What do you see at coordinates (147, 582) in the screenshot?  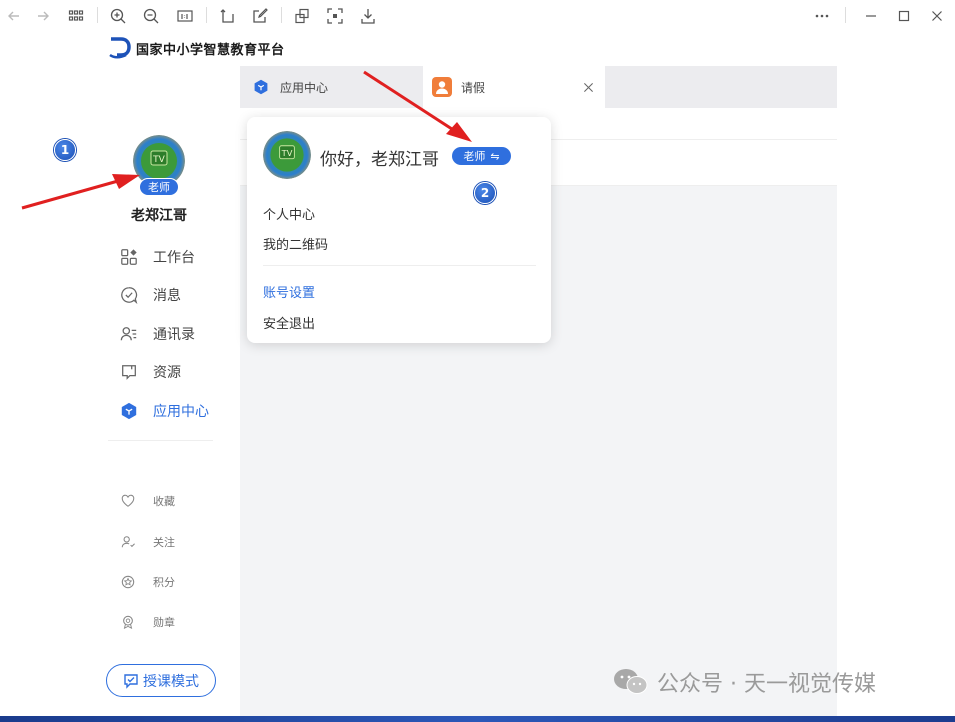 I see `nav-item-points: 积分` at bounding box center [147, 582].